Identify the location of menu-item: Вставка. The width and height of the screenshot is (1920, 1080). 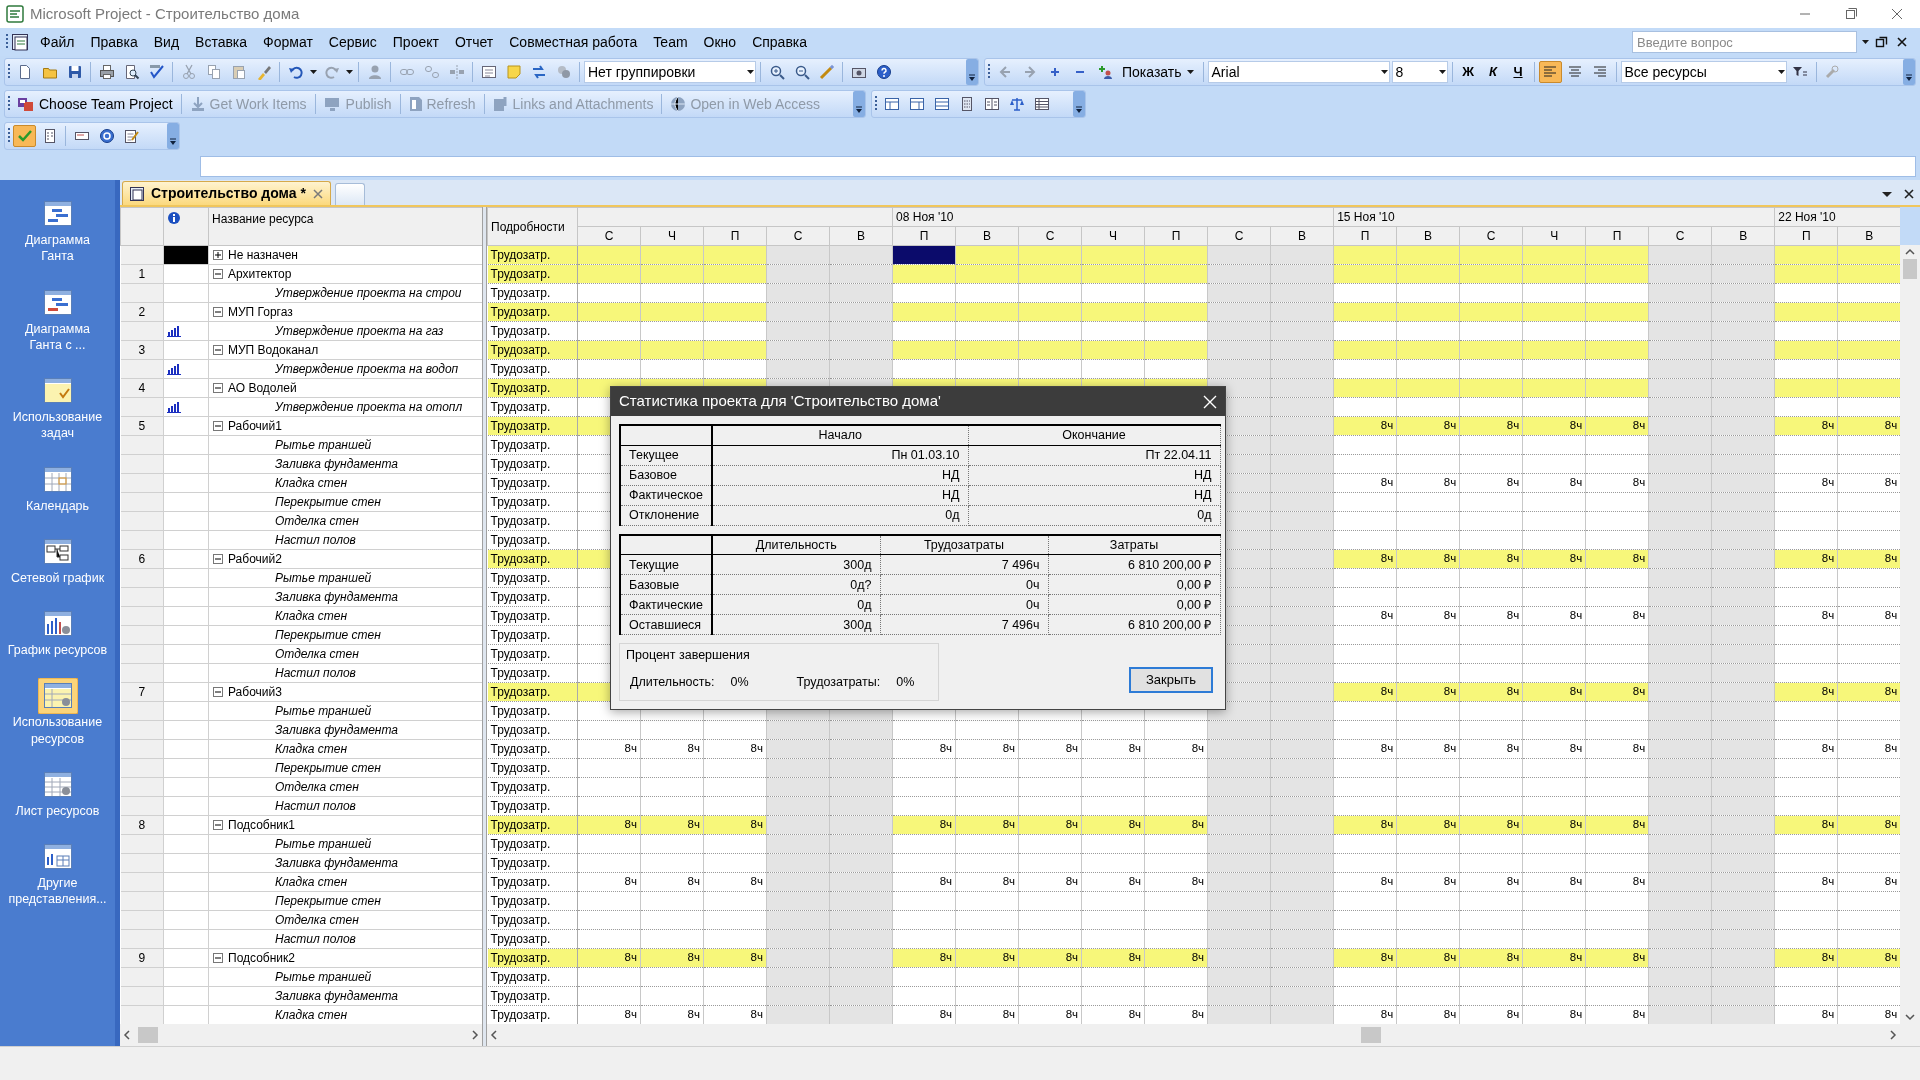
(221, 42).